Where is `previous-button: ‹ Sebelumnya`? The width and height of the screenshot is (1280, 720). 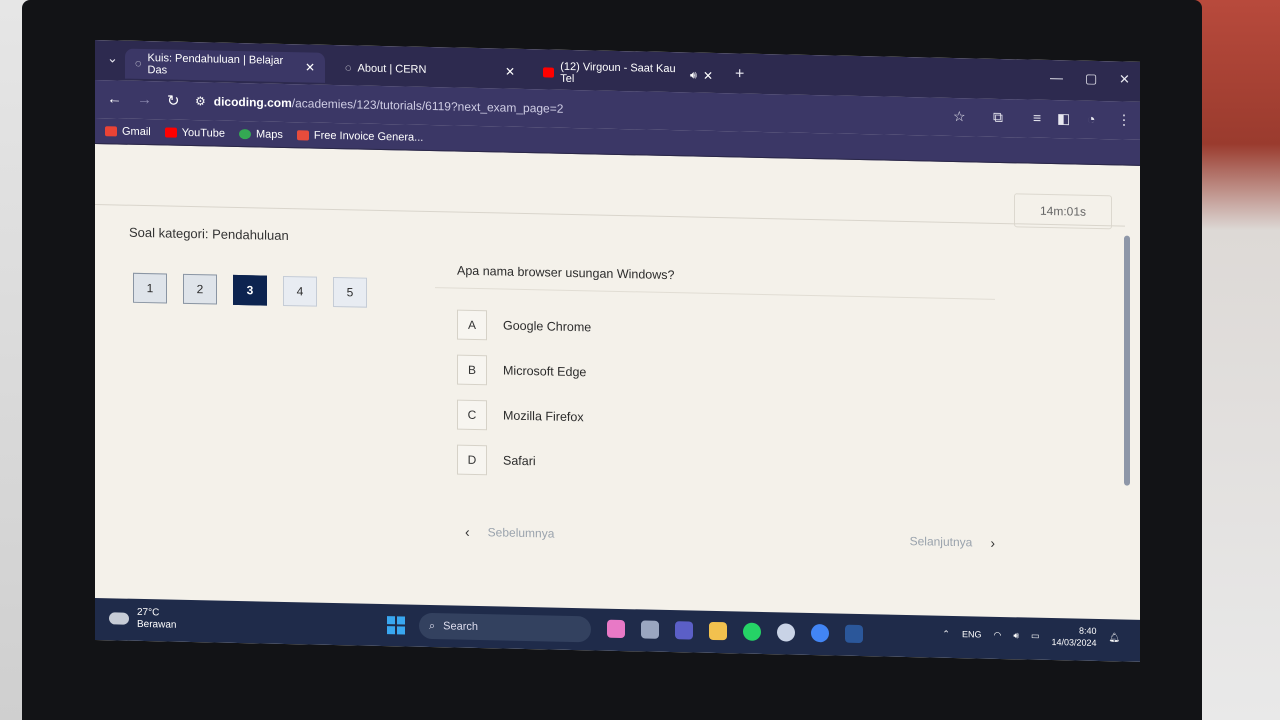
previous-button: ‹ Sebelumnya is located at coordinates (509, 533).